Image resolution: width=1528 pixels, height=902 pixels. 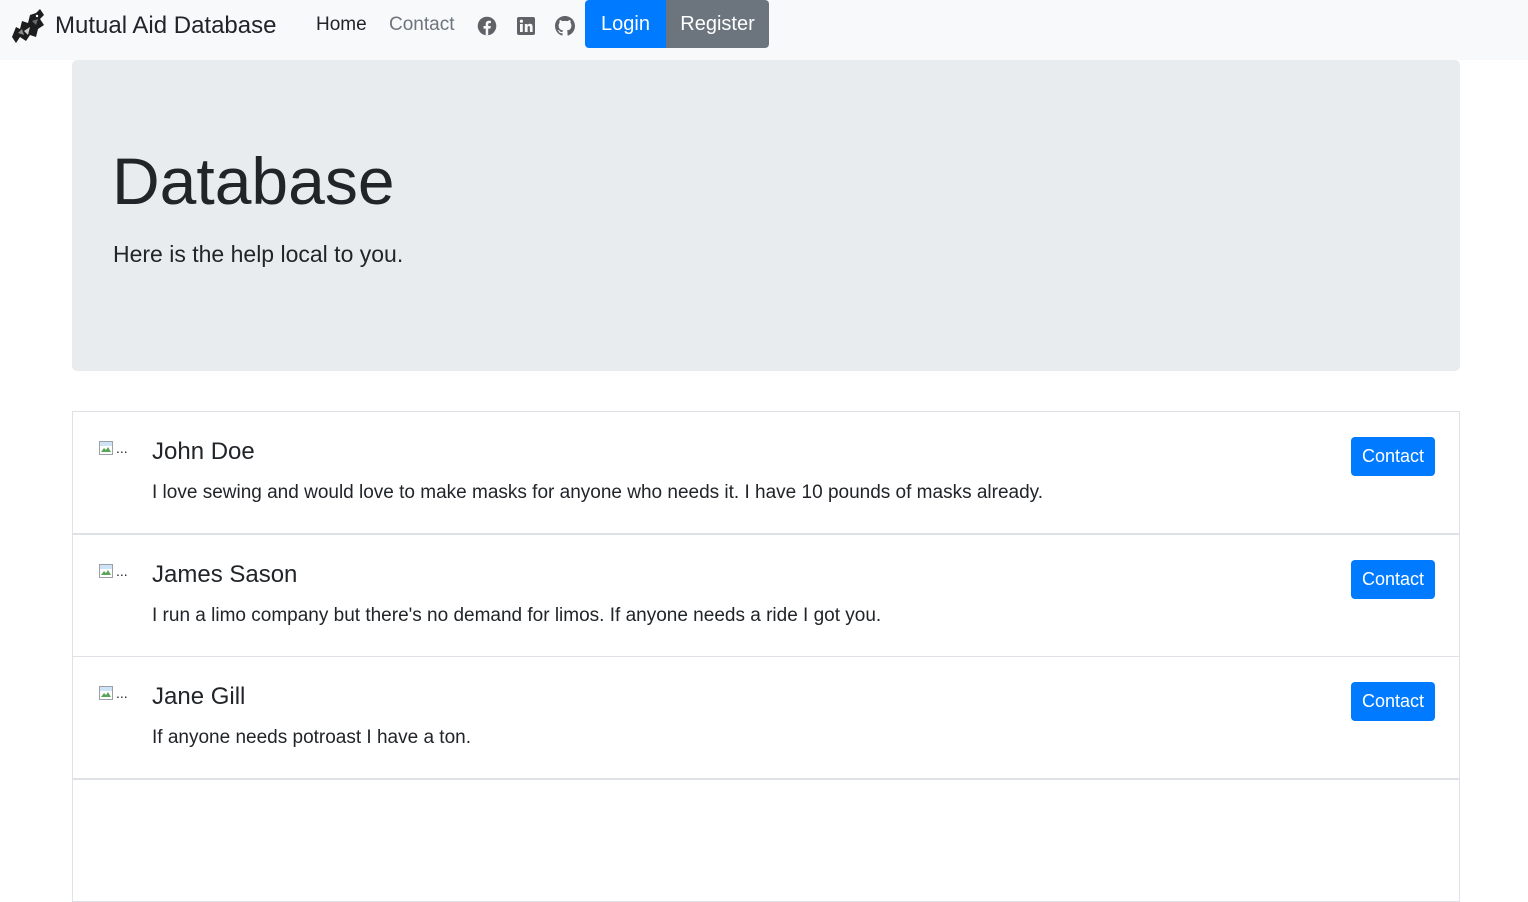 What do you see at coordinates (717, 24) in the screenshot?
I see `register-button: Register` at bounding box center [717, 24].